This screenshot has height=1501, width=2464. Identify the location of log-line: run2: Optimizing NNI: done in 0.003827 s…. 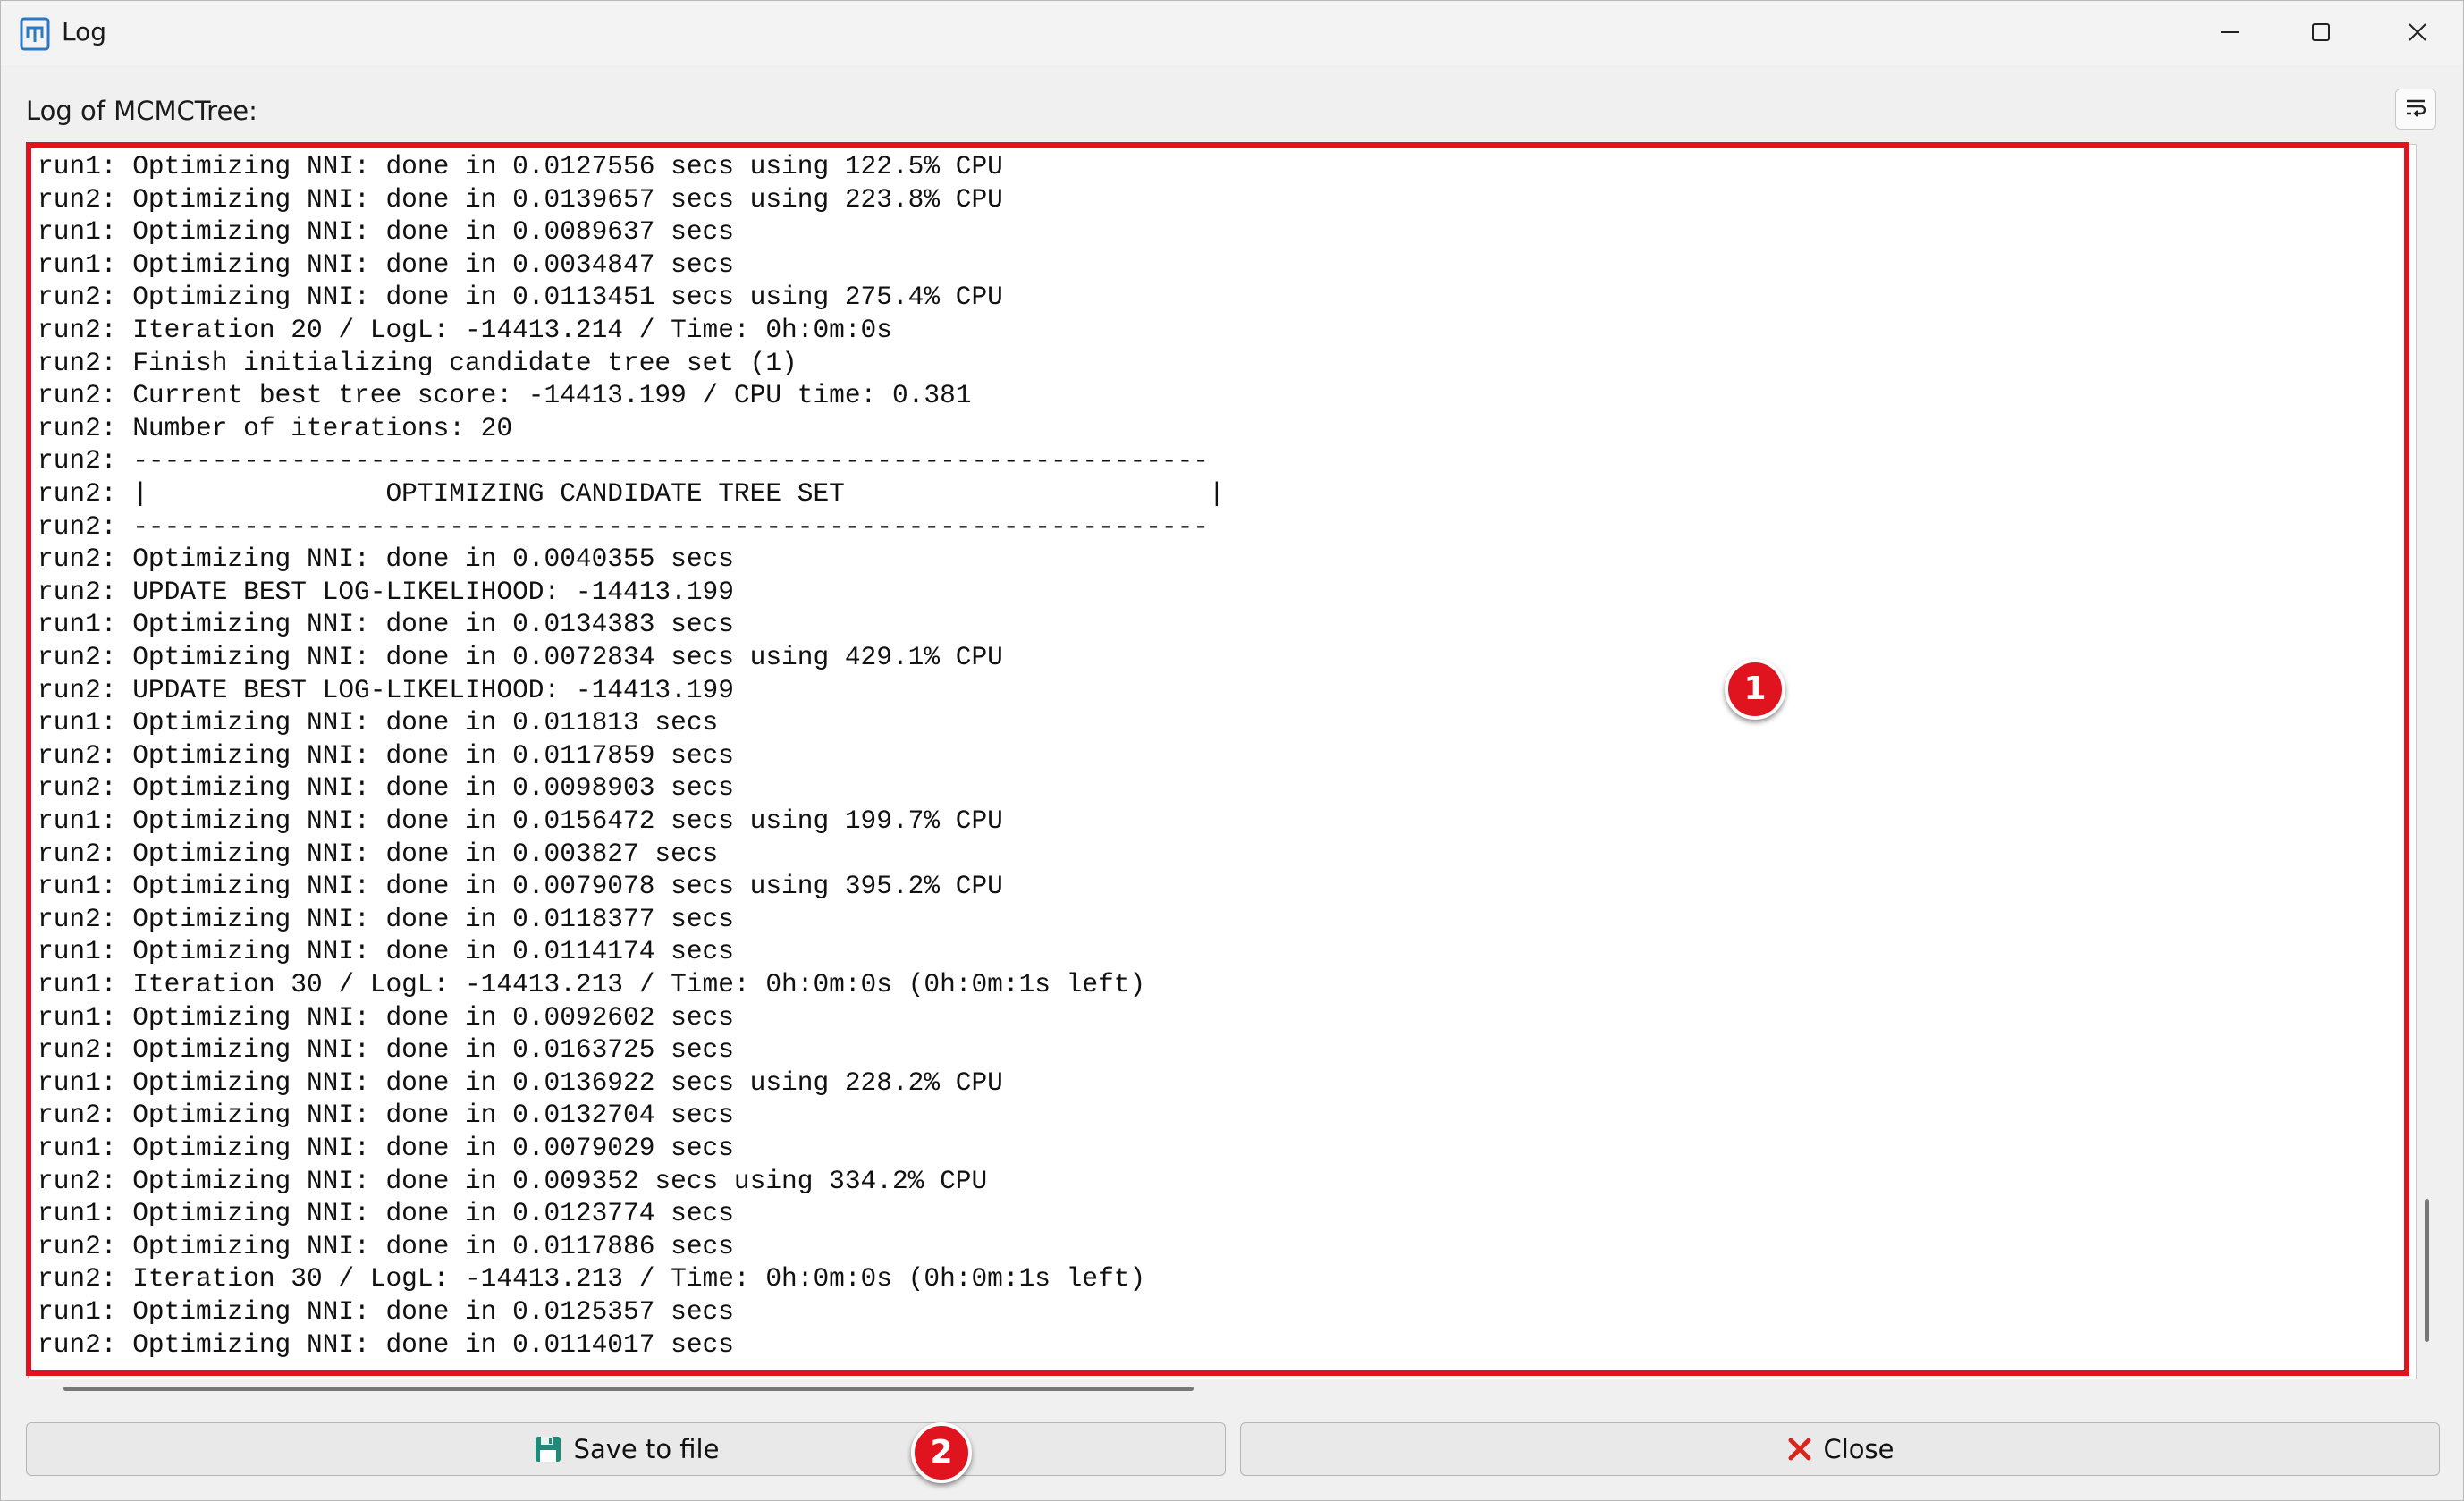
(378, 854).